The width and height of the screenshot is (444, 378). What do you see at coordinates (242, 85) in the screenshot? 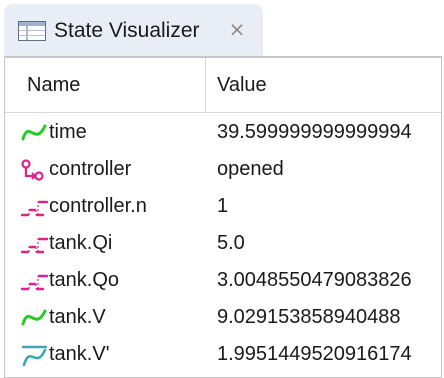
I see `column-header-value: Value` at bounding box center [242, 85].